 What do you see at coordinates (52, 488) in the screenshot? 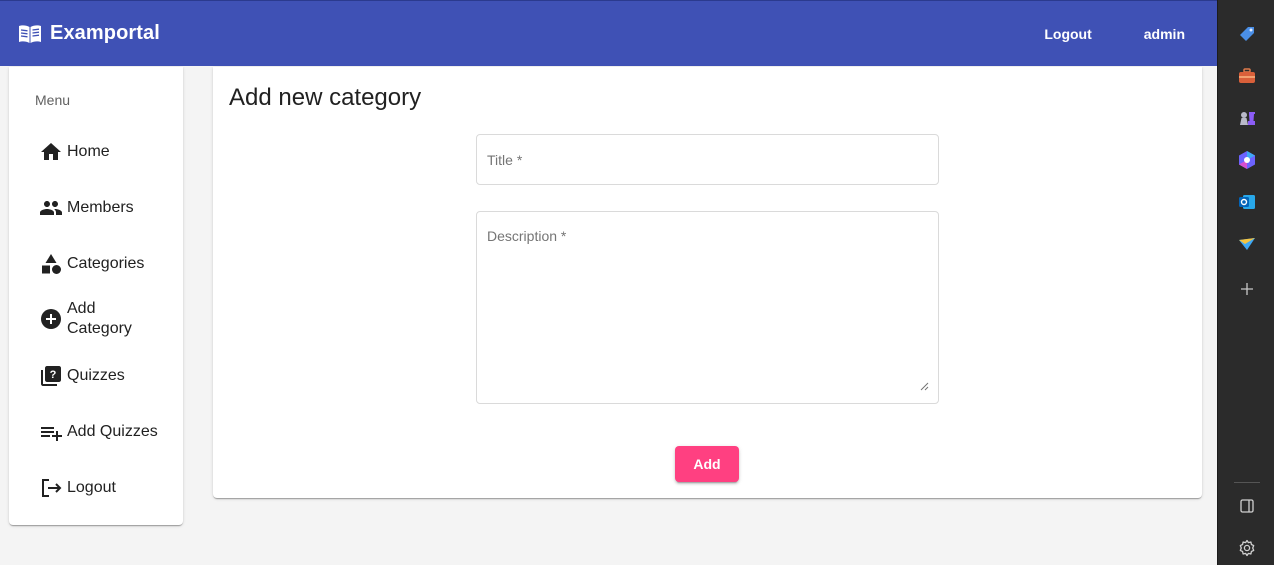
I see `logout-icon` at bounding box center [52, 488].